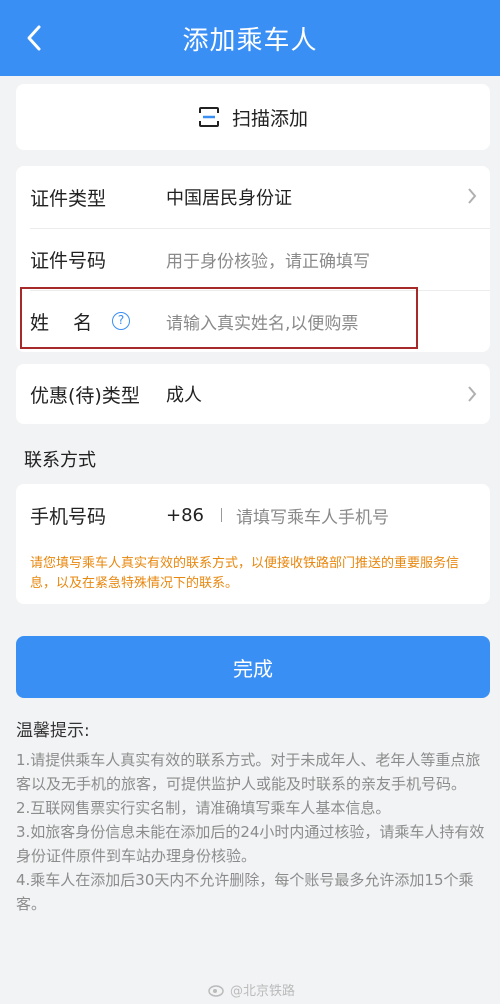  Describe the element at coordinates (216, 990) in the screenshot. I see `weibo-logo-icon` at that location.